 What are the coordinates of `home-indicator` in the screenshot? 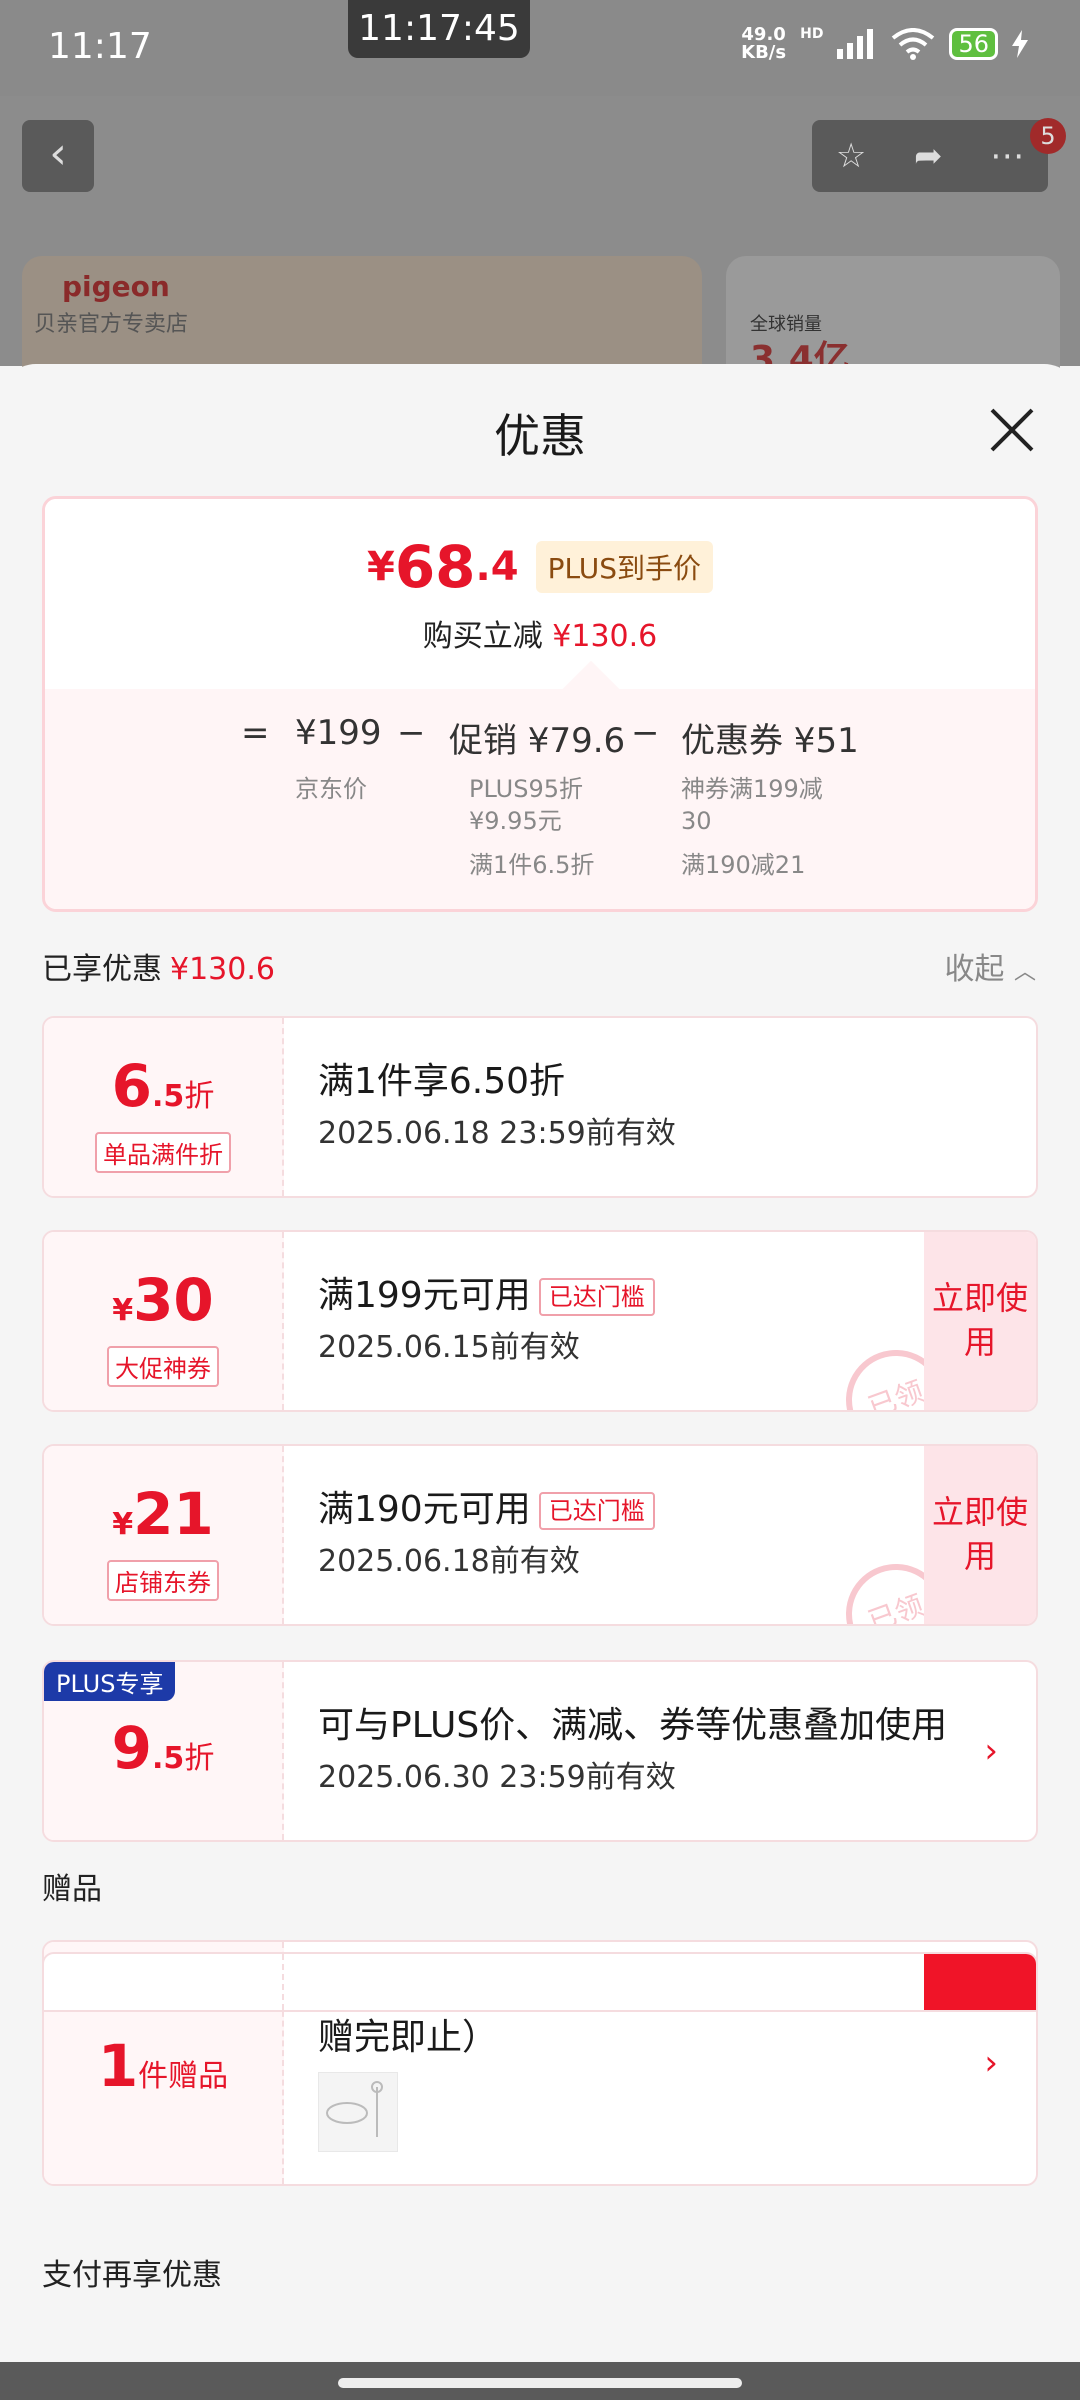 It's located at (540, 2383).